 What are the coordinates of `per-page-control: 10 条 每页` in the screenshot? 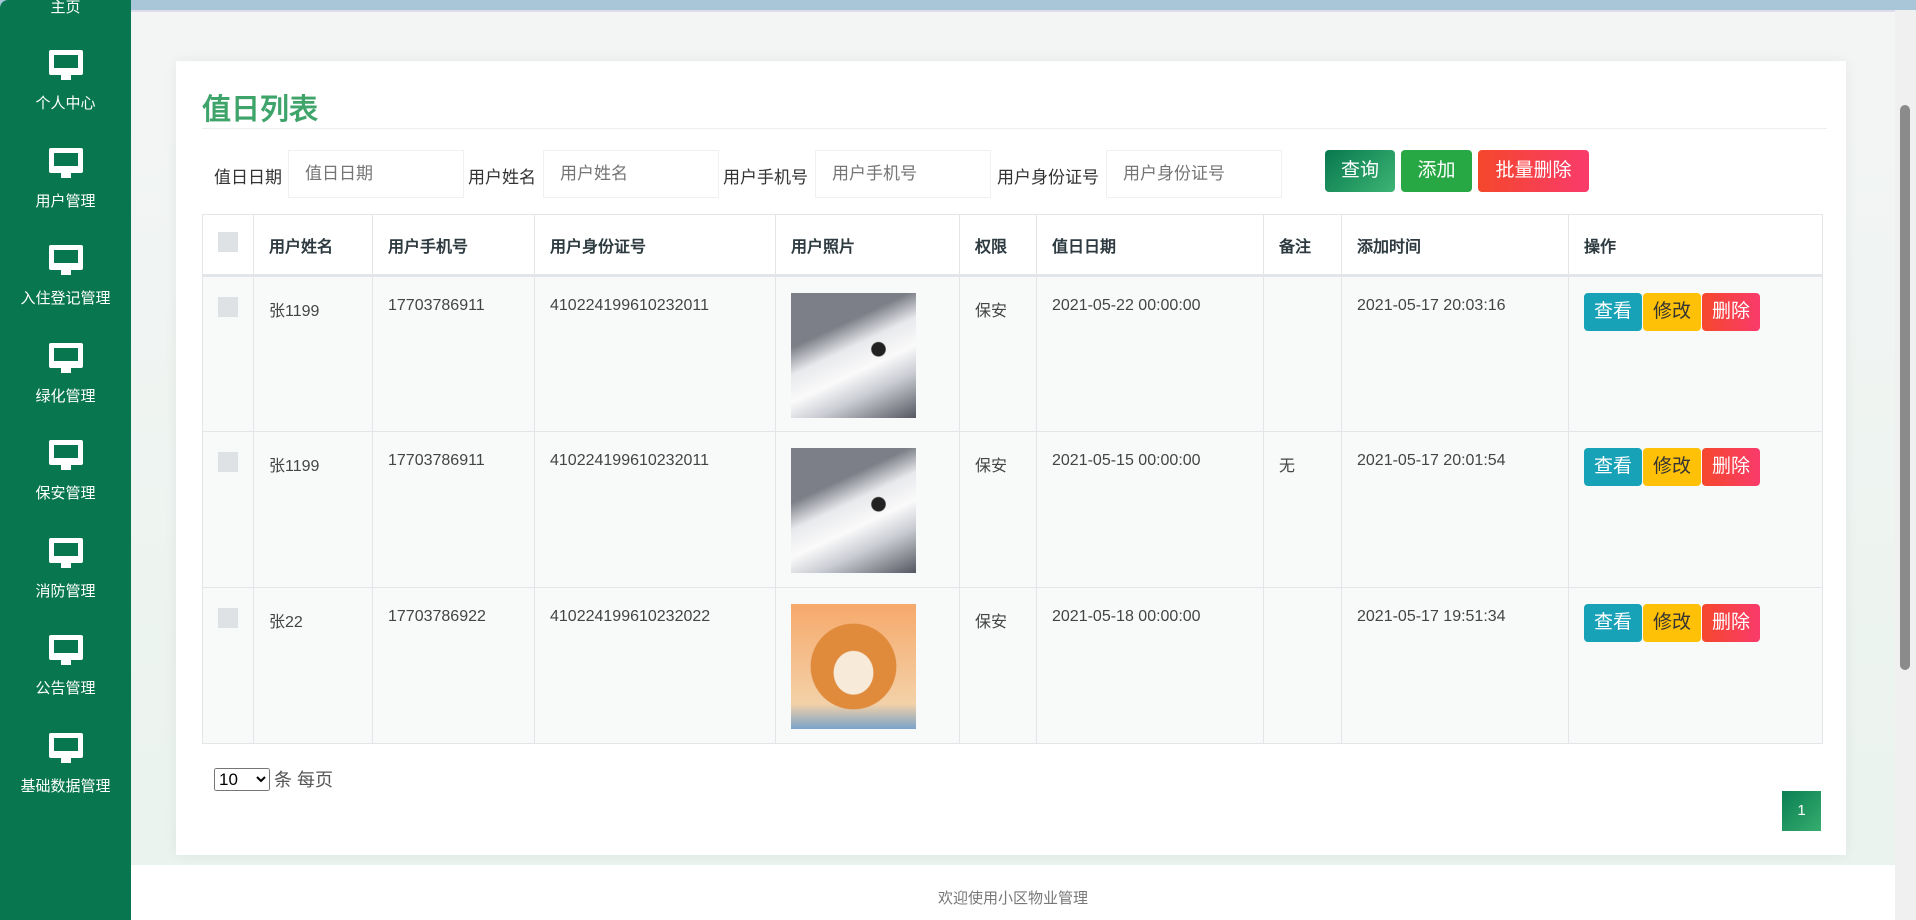 It's located at (273, 779).